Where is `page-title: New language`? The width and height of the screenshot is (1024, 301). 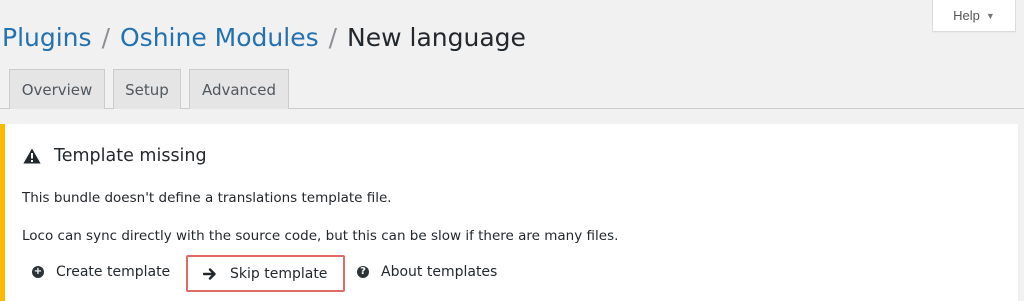
page-title: New language is located at coordinates (436, 37).